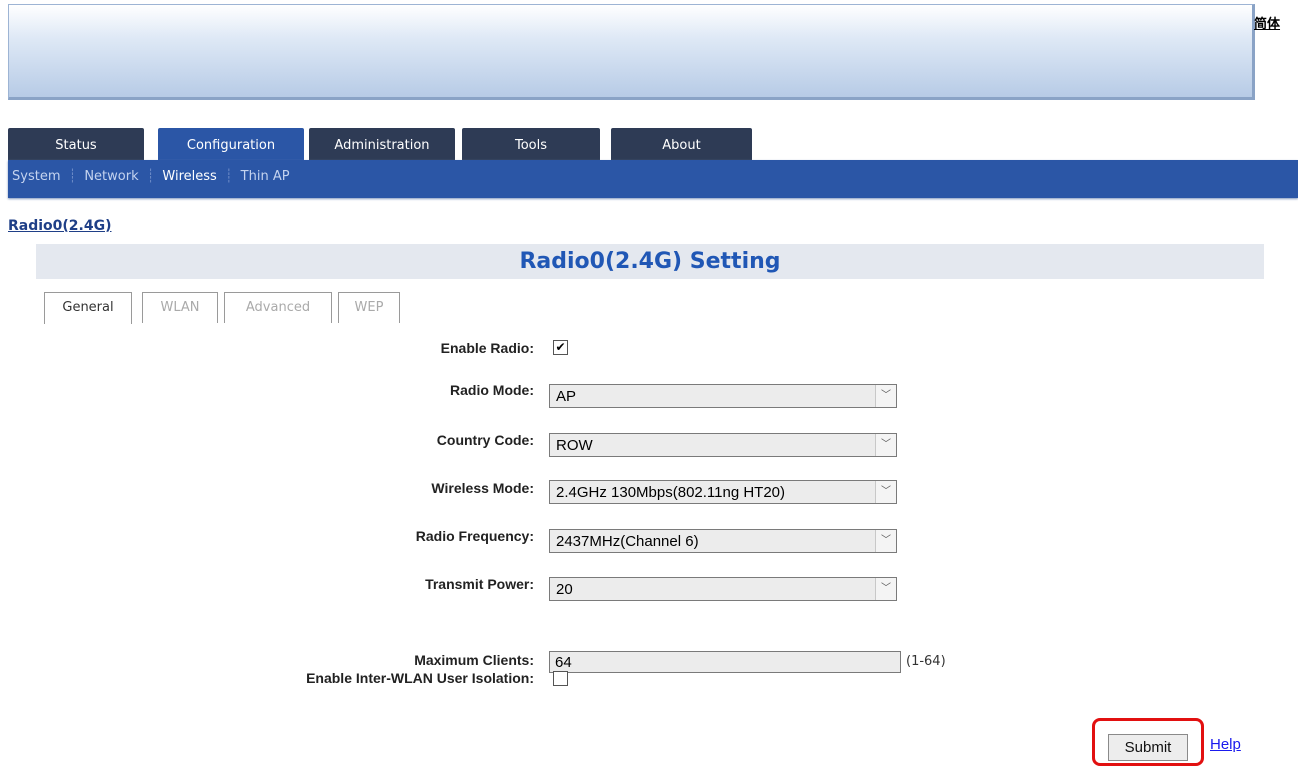 The width and height of the screenshot is (1298, 766). I want to click on radio-mode-select: AP ﹀, so click(723, 396).